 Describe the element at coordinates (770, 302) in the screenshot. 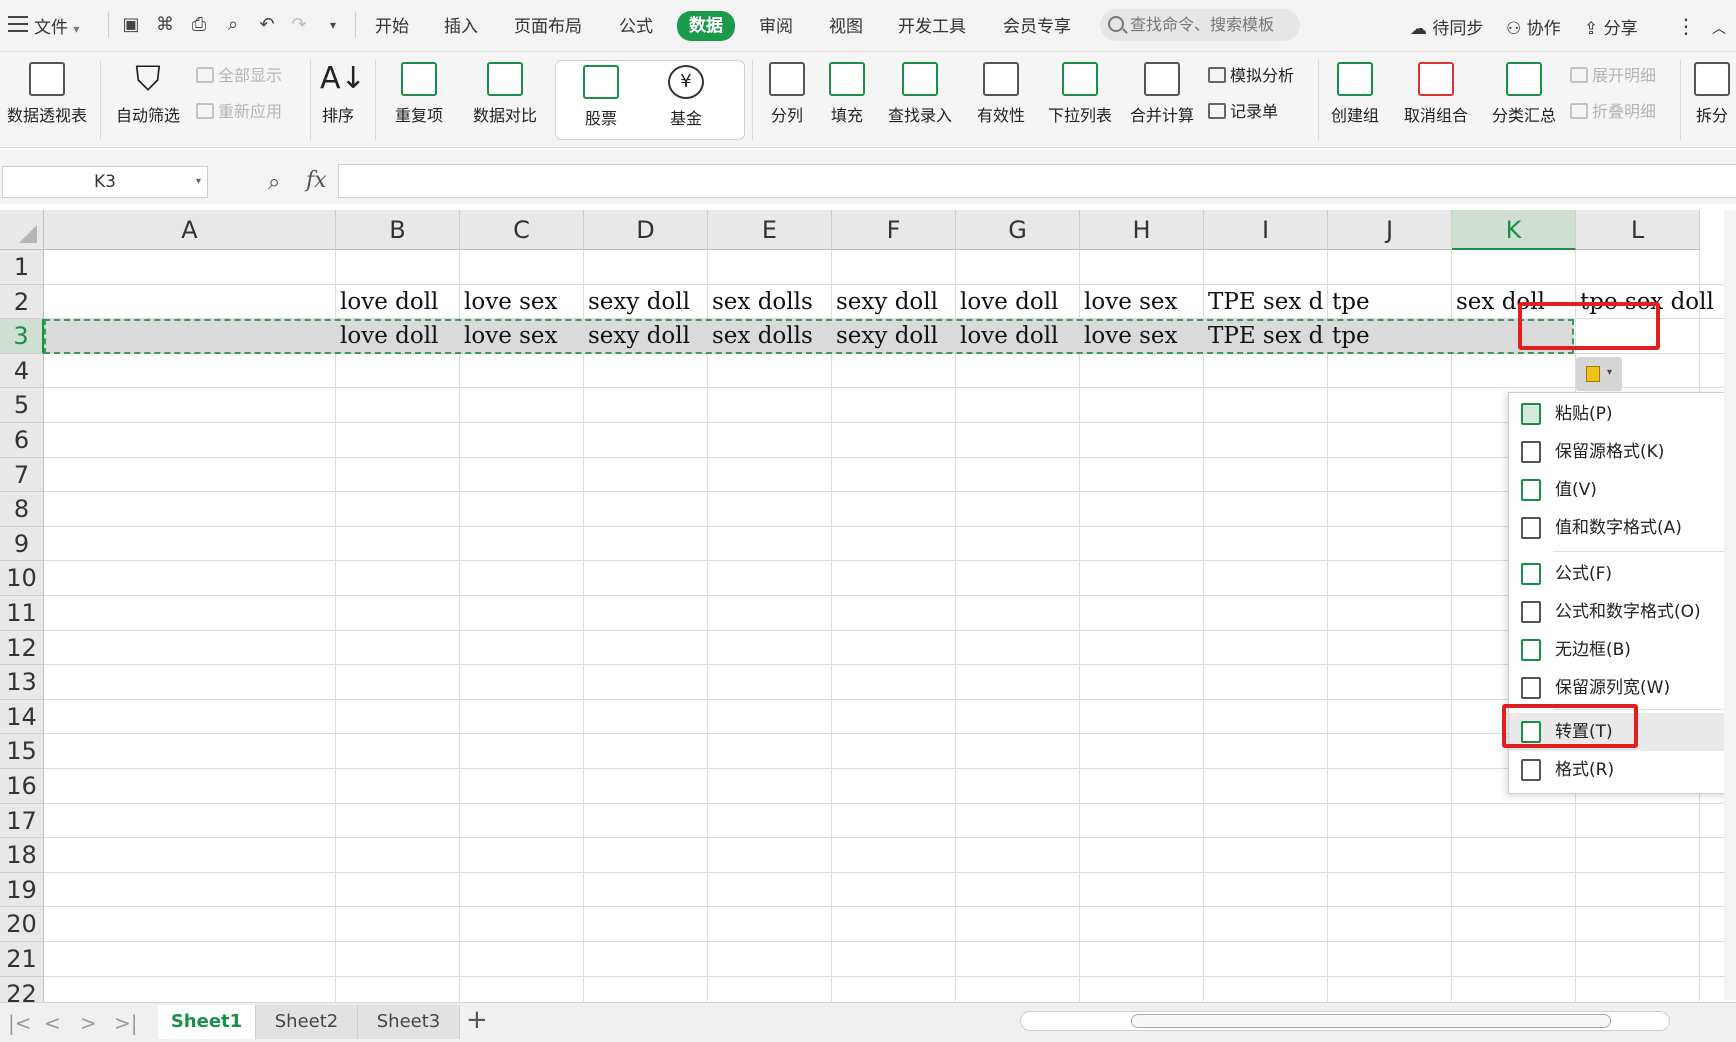

I see `cell-e2: sex dolls` at that location.